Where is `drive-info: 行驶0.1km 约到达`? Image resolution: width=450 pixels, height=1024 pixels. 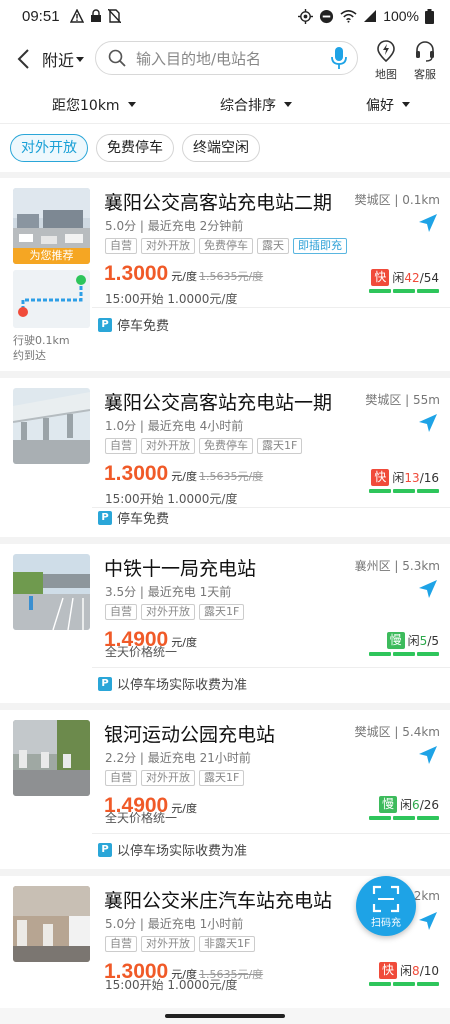
drive-info: 行驶0.1km 约到达 is located at coordinates (41, 348).